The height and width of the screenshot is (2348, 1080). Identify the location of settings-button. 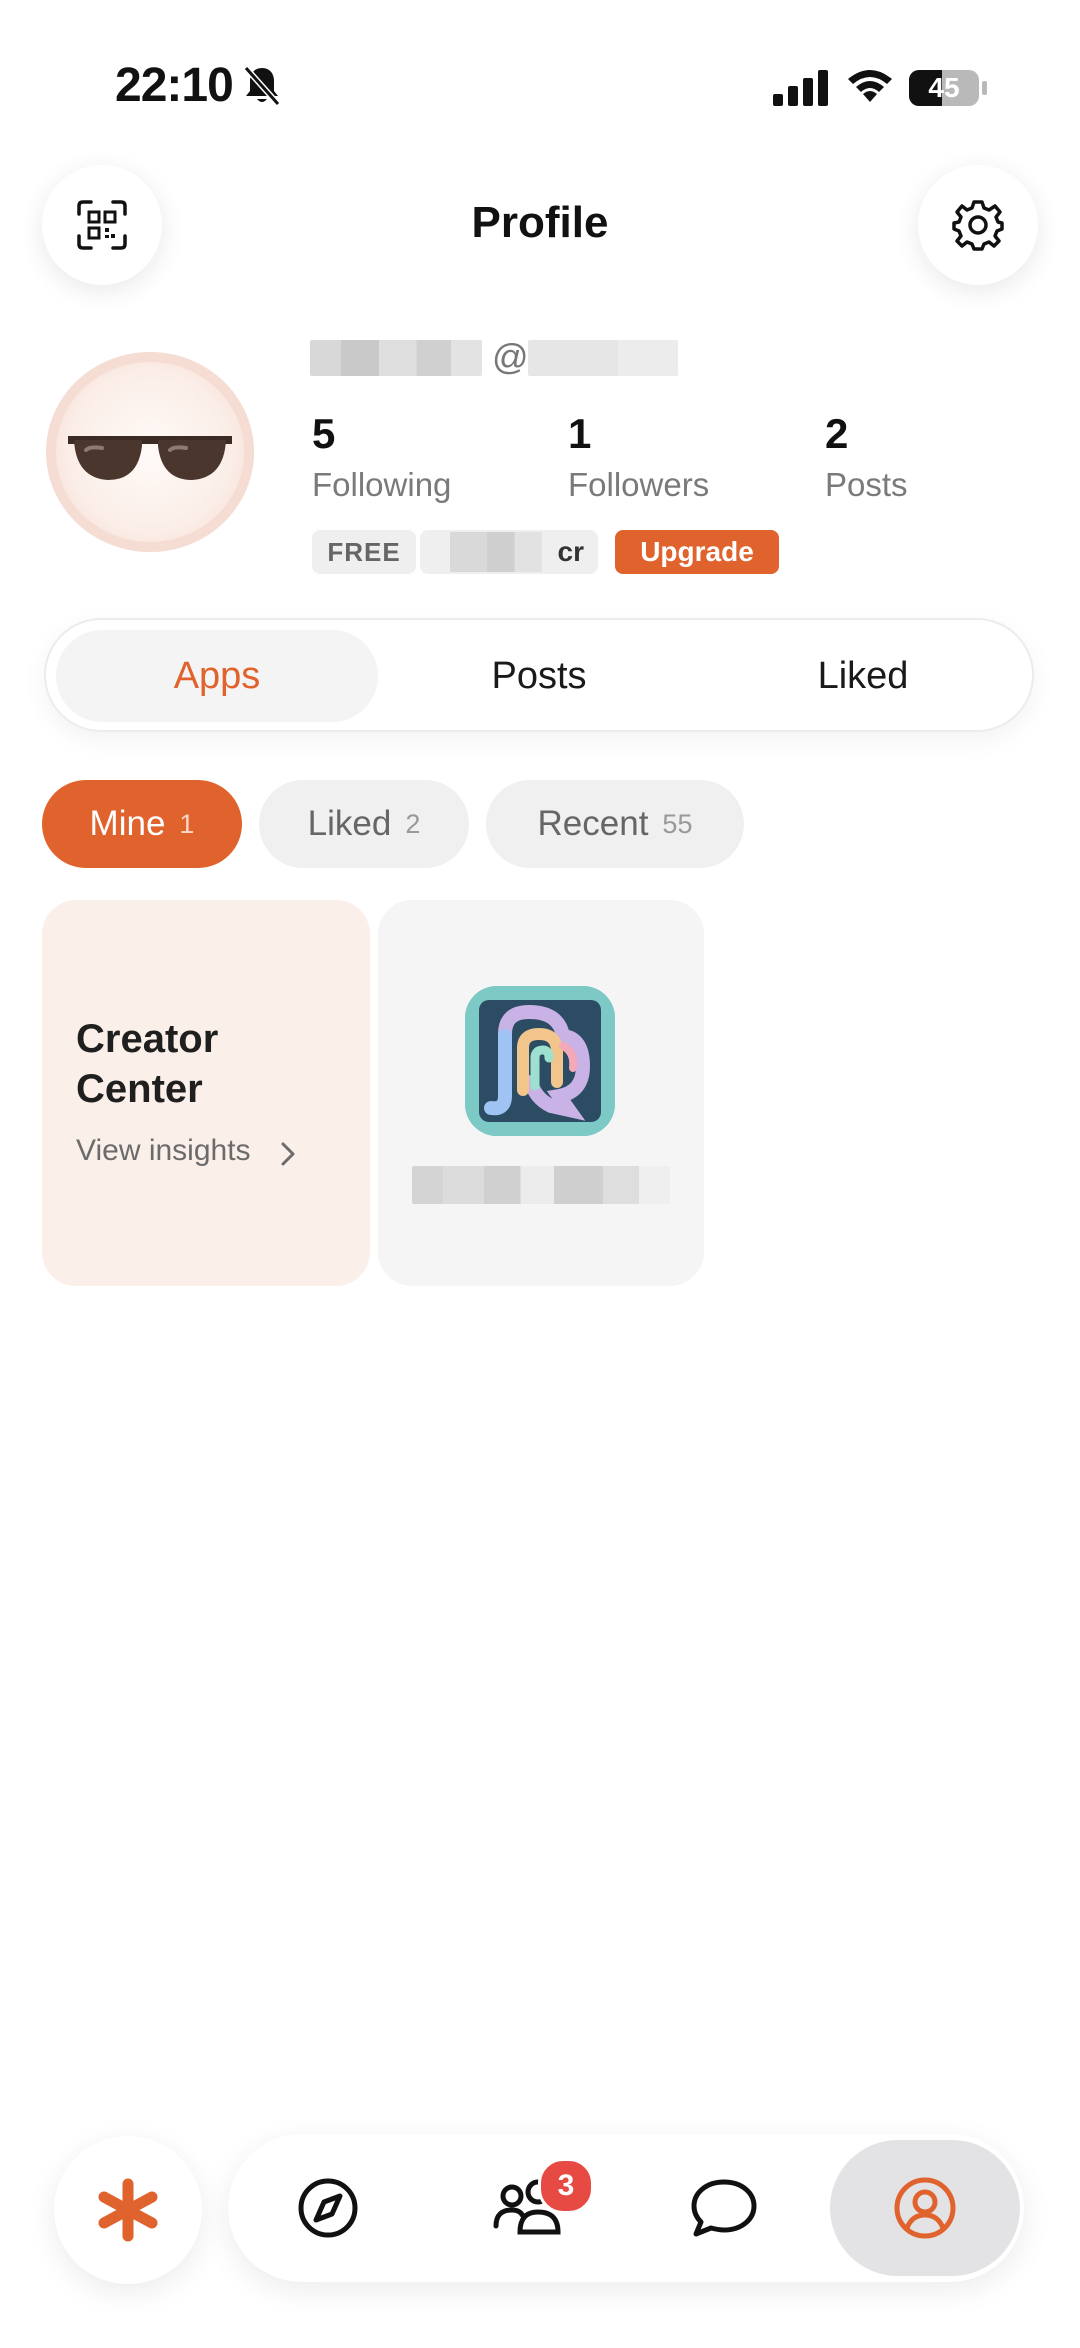
(978, 225).